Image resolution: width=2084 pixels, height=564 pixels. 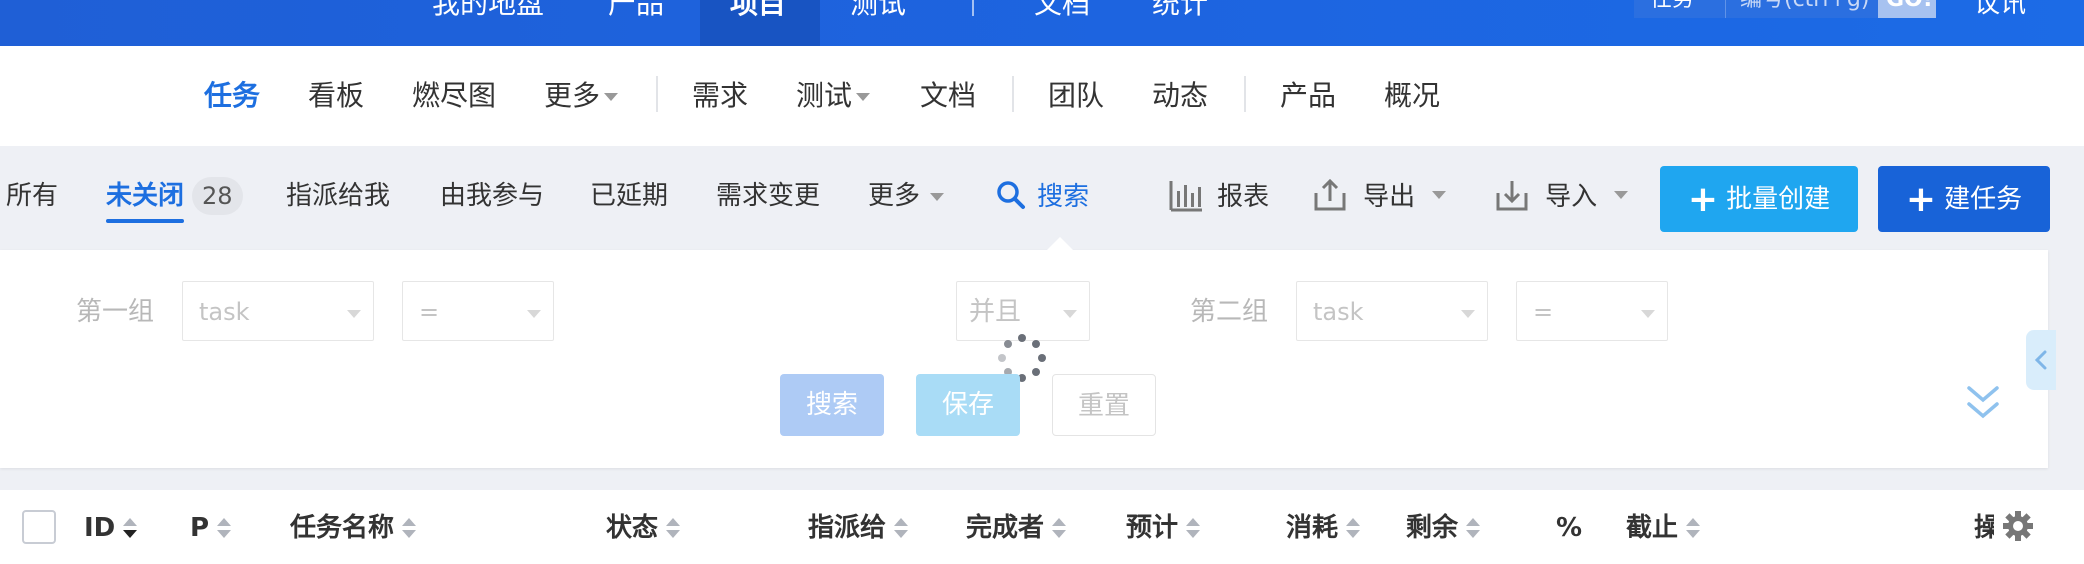 What do you see at coordinates (636, 12) in the screenshot?
I see `top-nav-item-product: 产品` at bounding box center [636, 12].